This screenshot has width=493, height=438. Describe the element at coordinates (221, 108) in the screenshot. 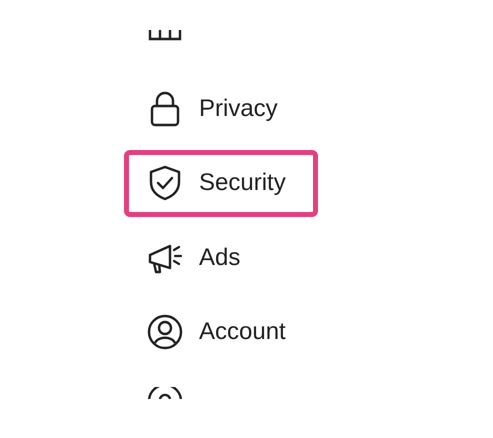

I see `menu-item: Privacy` at that location.